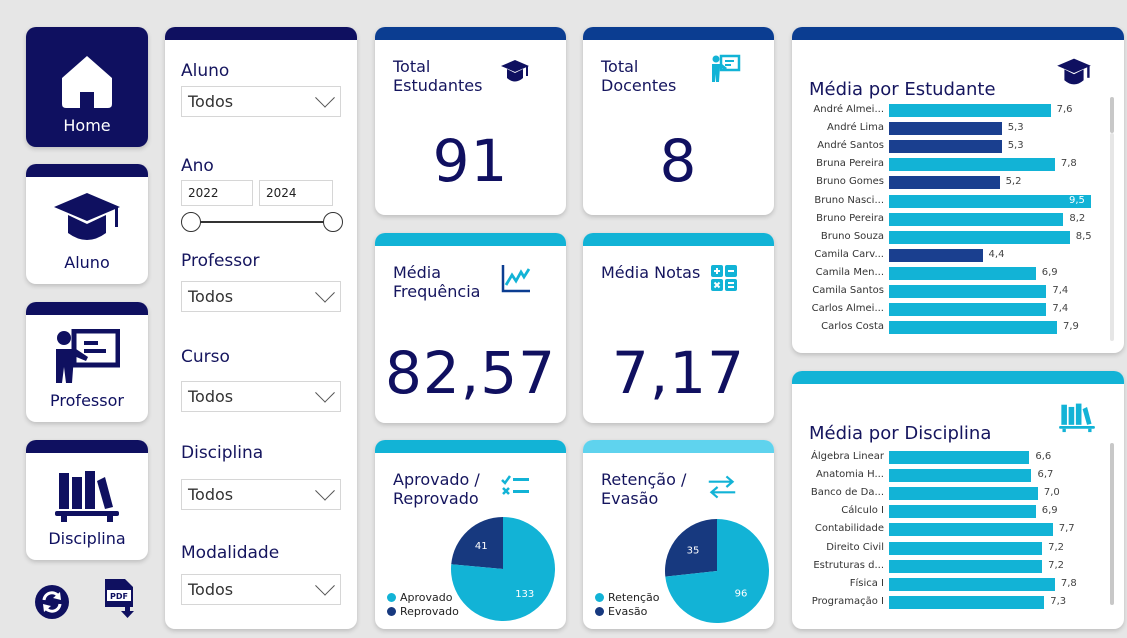 This screenshot has height=638, width=1127. What do you see at coordinates (261, 589) in the screenshot?
I see `filter-modalidade-dropdown: Todos` at bounding box center [261, 589].